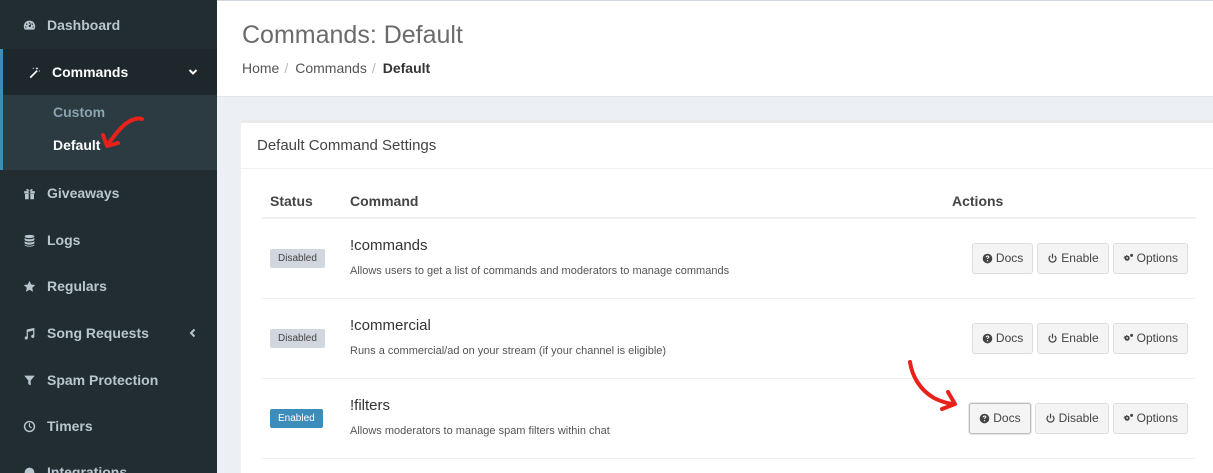 The width and height of the screenshot is (1213, 473). Describe the element at coordinates (193, 333) in the screenshot. I see `chevron-left-icon` at that location.